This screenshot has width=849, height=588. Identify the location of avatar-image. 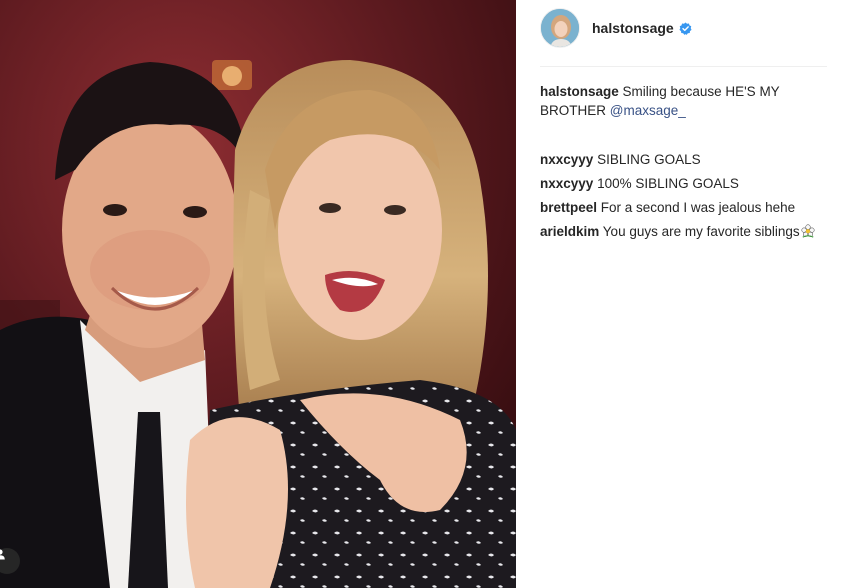
(560, 28).